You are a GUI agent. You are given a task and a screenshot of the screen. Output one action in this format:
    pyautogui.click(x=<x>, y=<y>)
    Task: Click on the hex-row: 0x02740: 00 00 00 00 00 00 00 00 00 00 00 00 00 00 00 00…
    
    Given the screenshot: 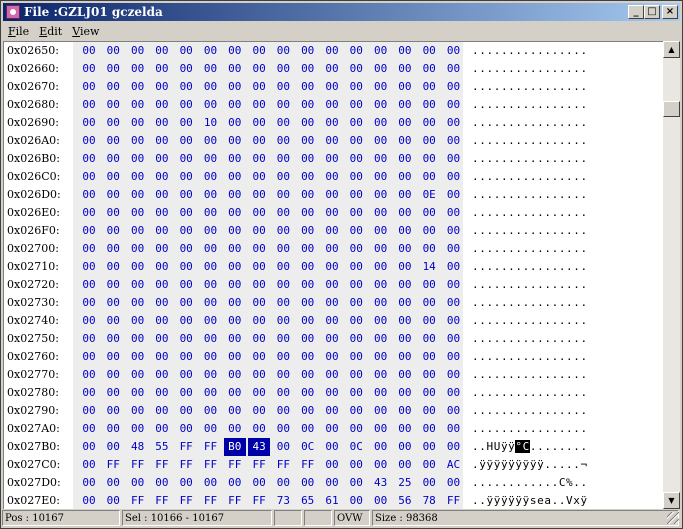 What is the action you would take?
    pyautogui.click(x=333, y=321)
    